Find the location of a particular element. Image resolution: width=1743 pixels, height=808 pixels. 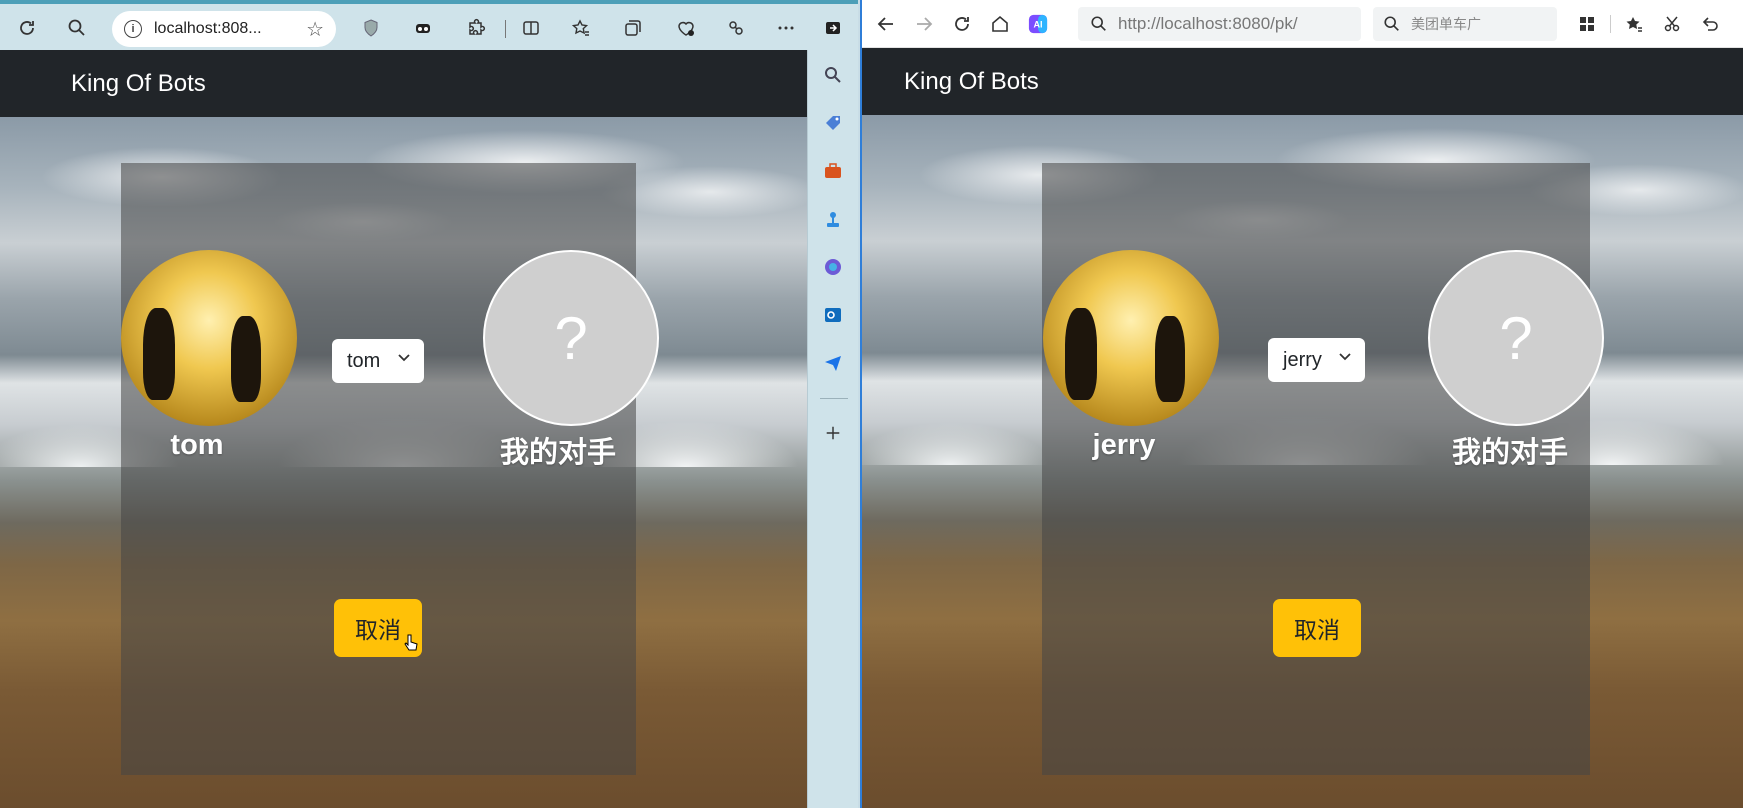

favorite-star-icon: ☆ is located at coordinates (315, 29).